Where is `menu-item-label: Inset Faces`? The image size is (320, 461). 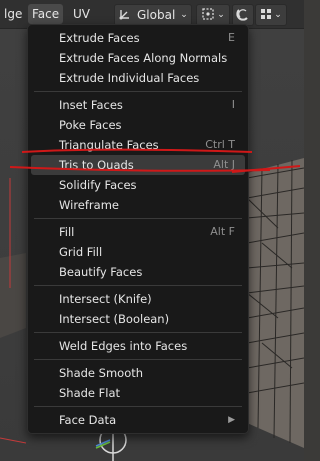 menu-item-label: Inset Faces is located at coordinates (91, 105).